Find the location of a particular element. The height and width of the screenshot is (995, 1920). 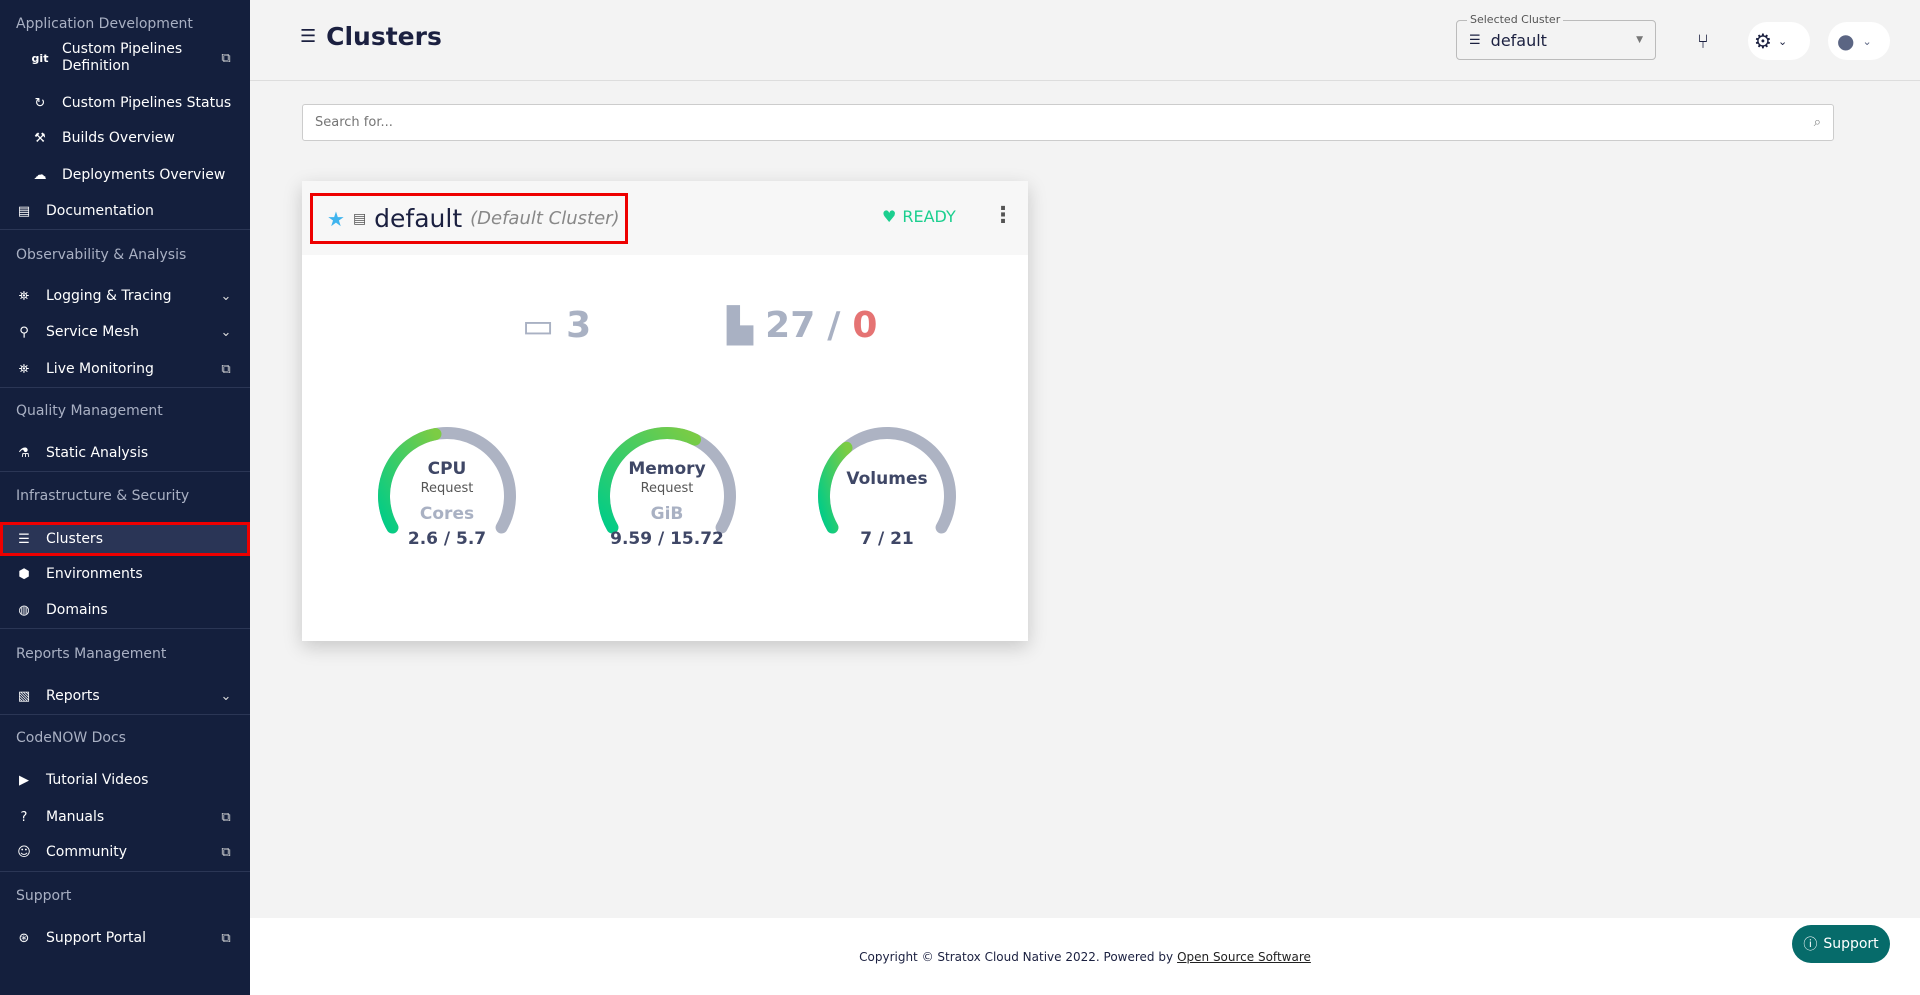

cluster-title: ★ ▤ default (Default Cluster) is located at coordinates (469, 218).